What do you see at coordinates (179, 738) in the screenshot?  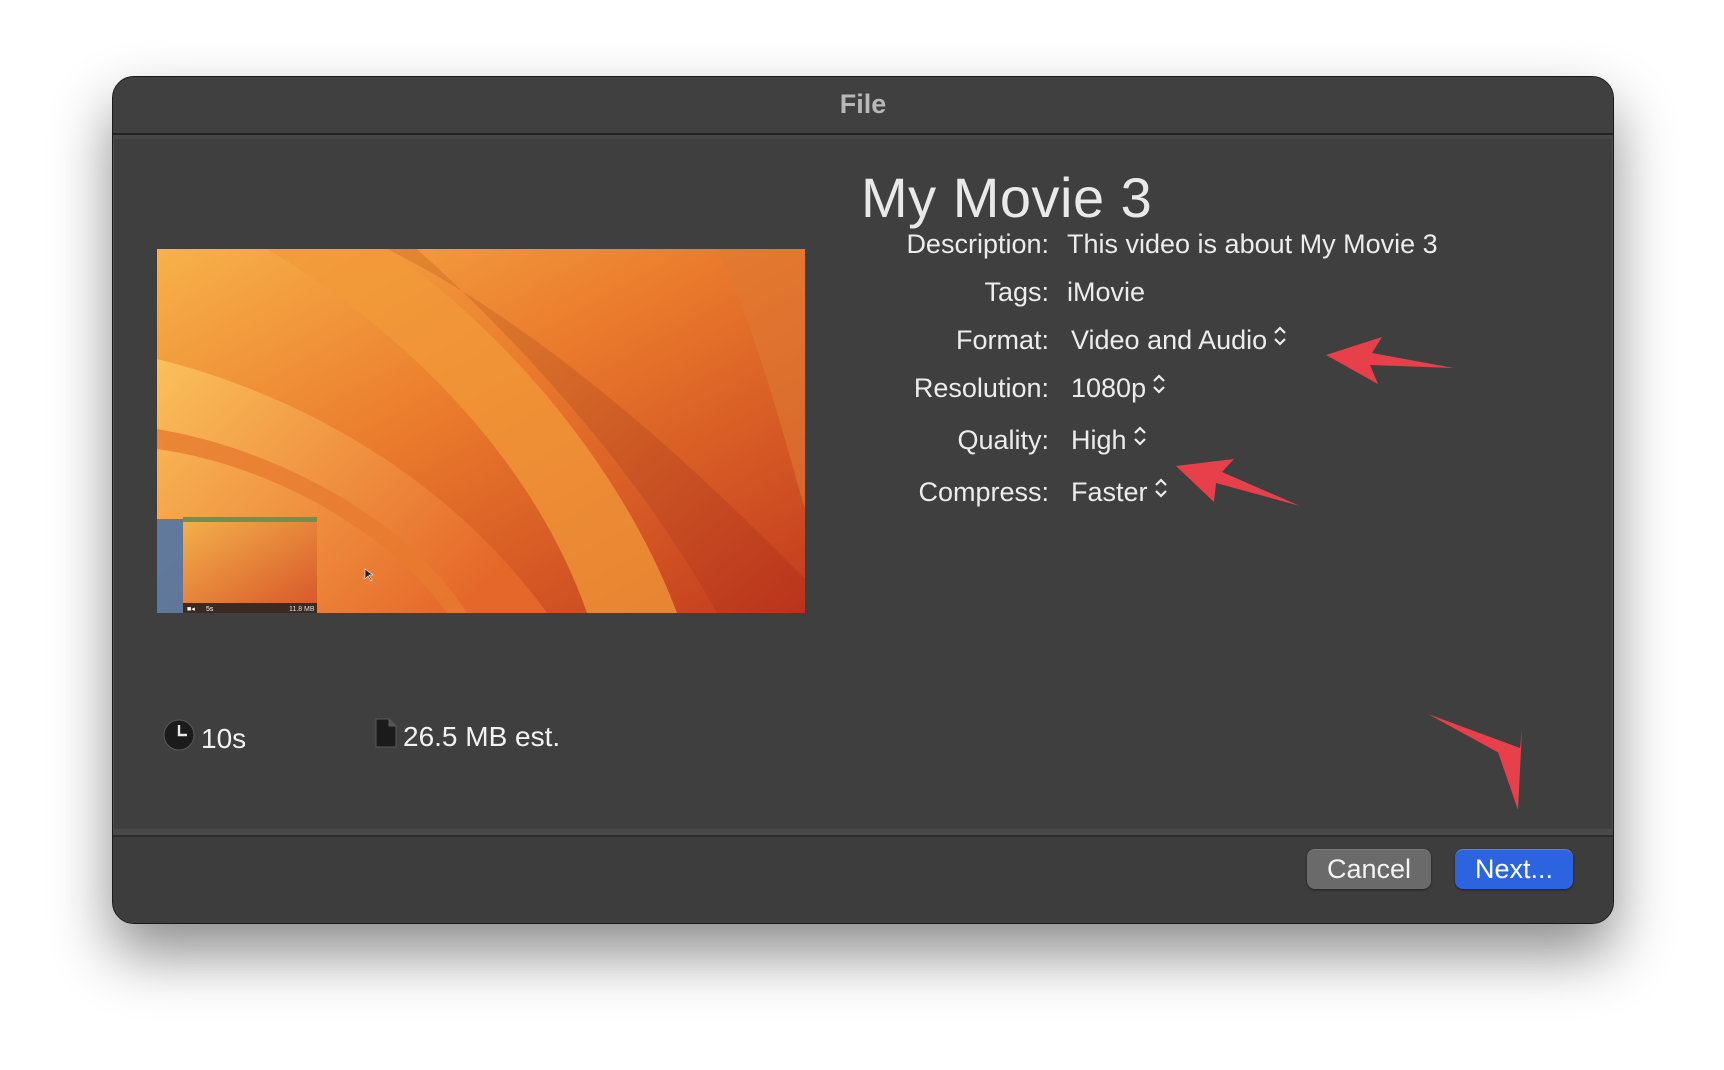 I see `clock-icon` at bounding box center [179, 738].